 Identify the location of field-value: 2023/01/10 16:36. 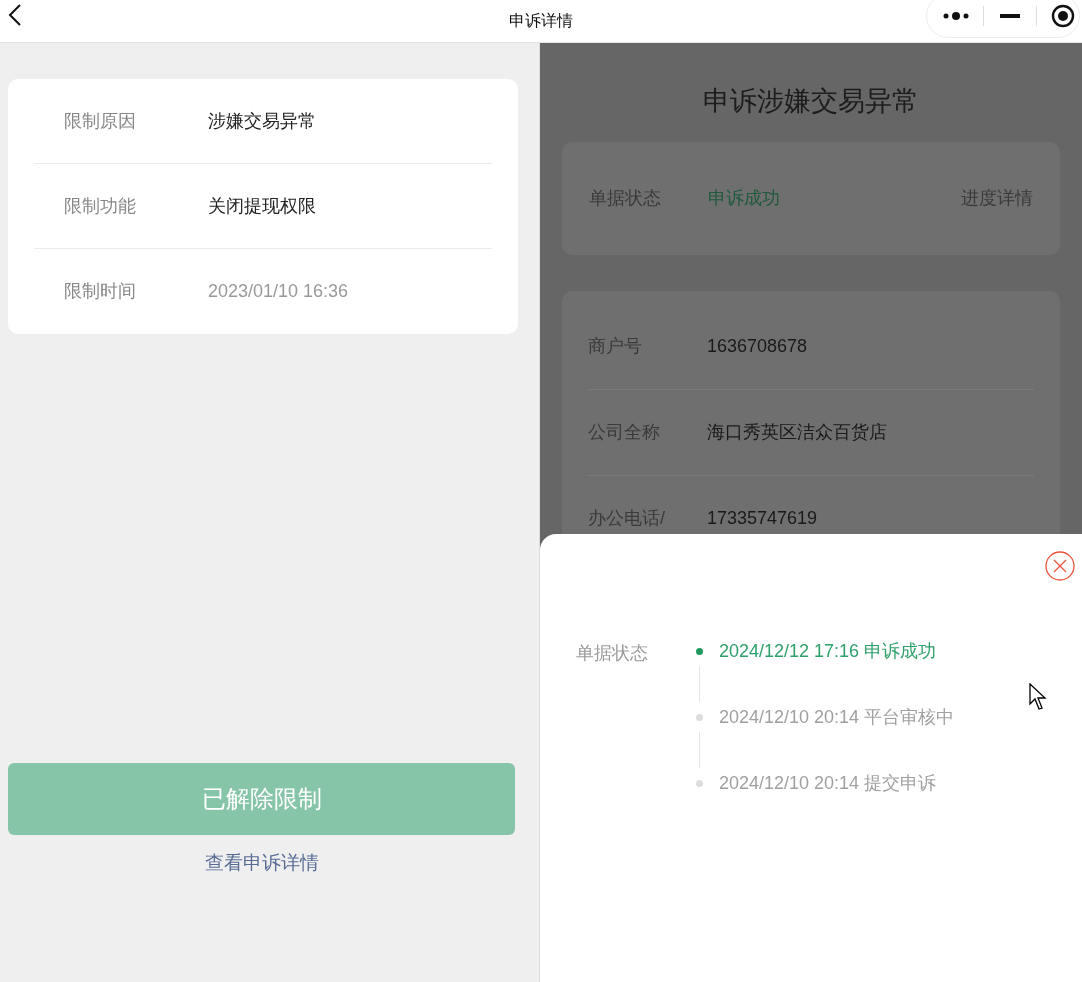
(278, 291).